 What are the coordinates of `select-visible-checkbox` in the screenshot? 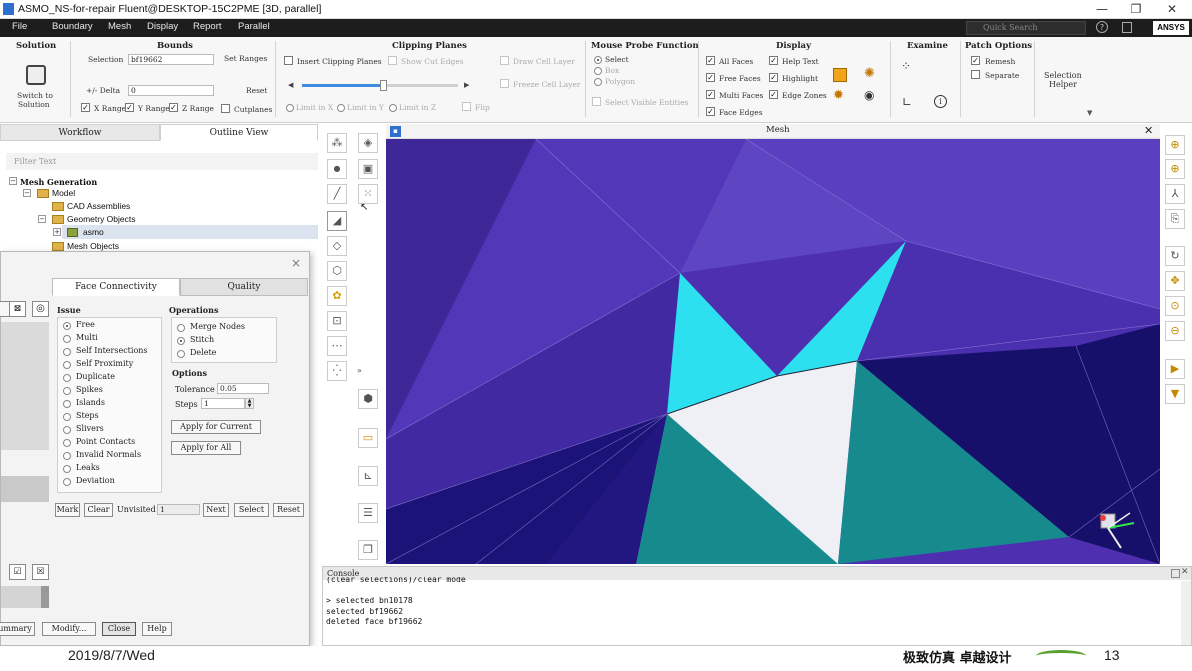 It's located at (596, 101).